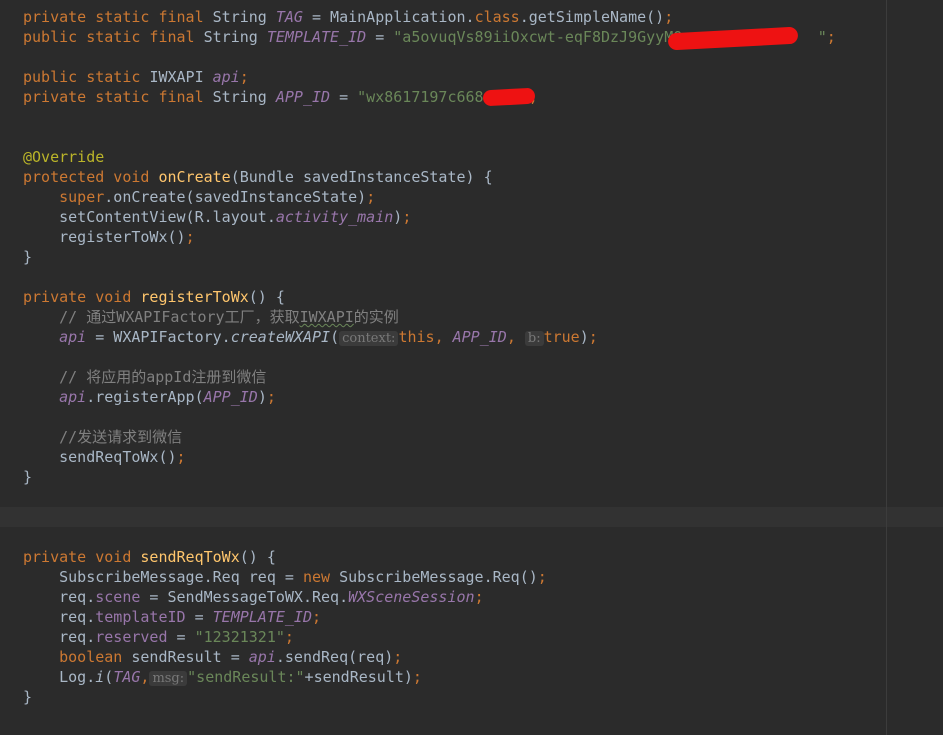 The height and width of the screenshot is (735, 943). What do you see at coordinates (429, 617) in the screenshot?
I see `code-line: req.templateID = TEMPLATE_ID;` at bounding box center [429, 617].